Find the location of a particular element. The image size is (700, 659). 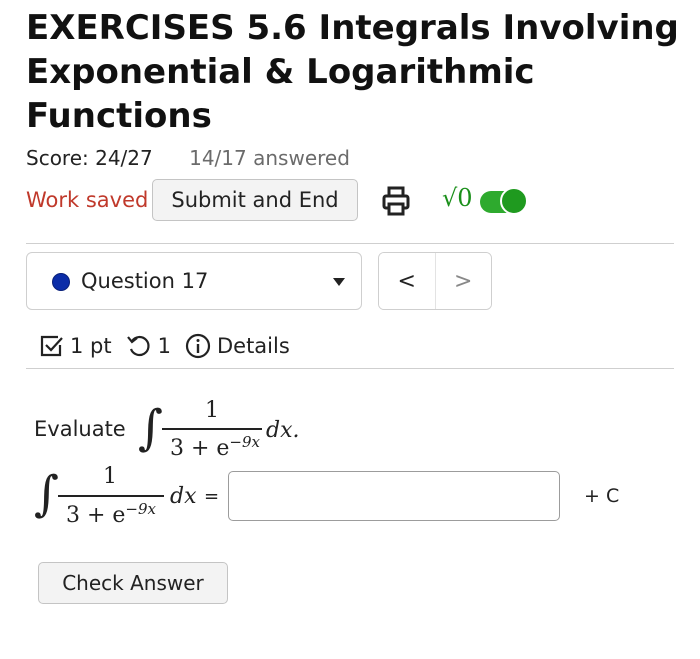

math-view-label: √0 is located at coordinates (457, 198).